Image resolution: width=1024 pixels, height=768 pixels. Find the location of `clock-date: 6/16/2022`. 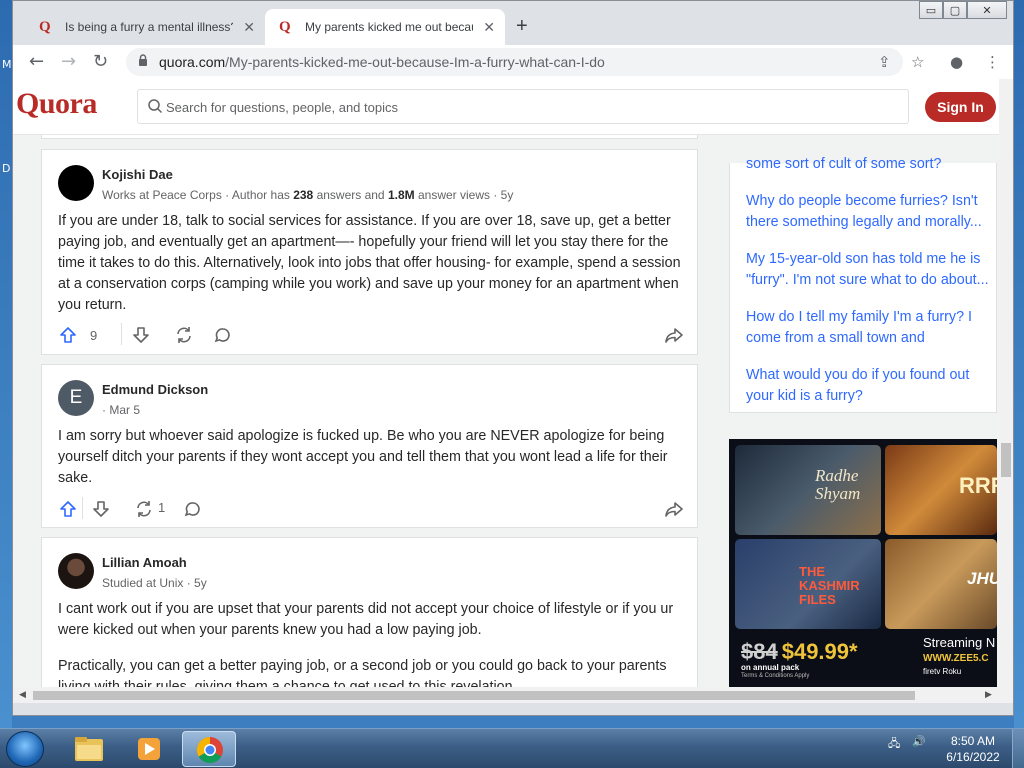

clock-date: 6/16/2022 is located at coordinates (973, 757).